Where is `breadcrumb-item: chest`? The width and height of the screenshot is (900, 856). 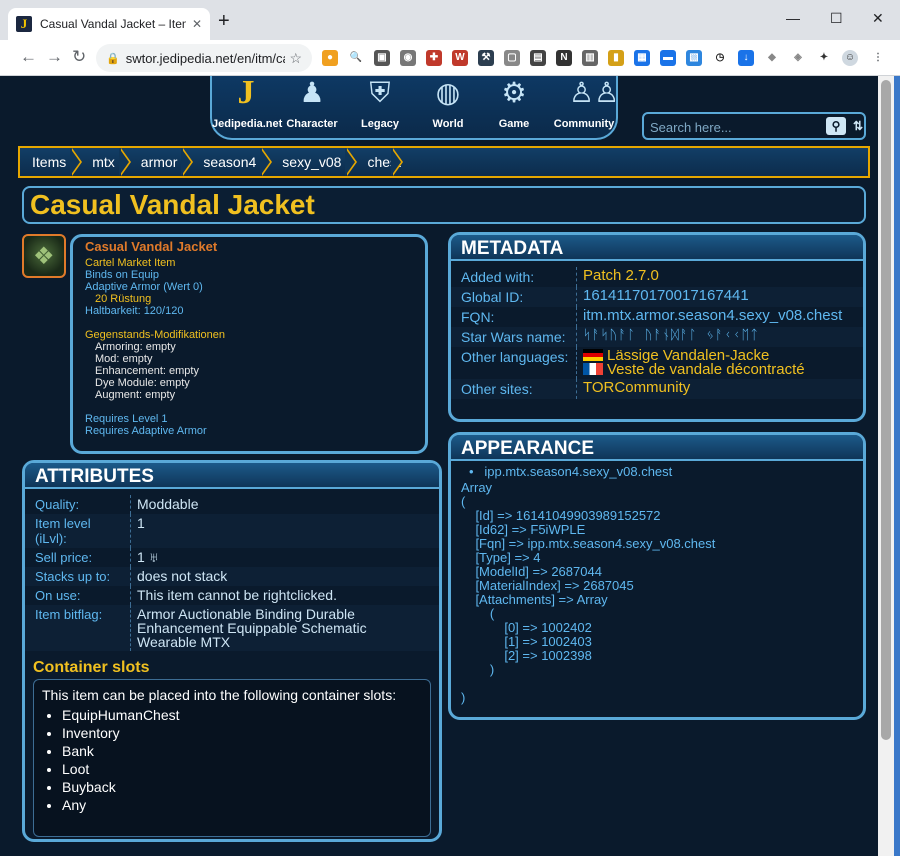 breadcrumb-item: chest is located at coordinates (379, 162).